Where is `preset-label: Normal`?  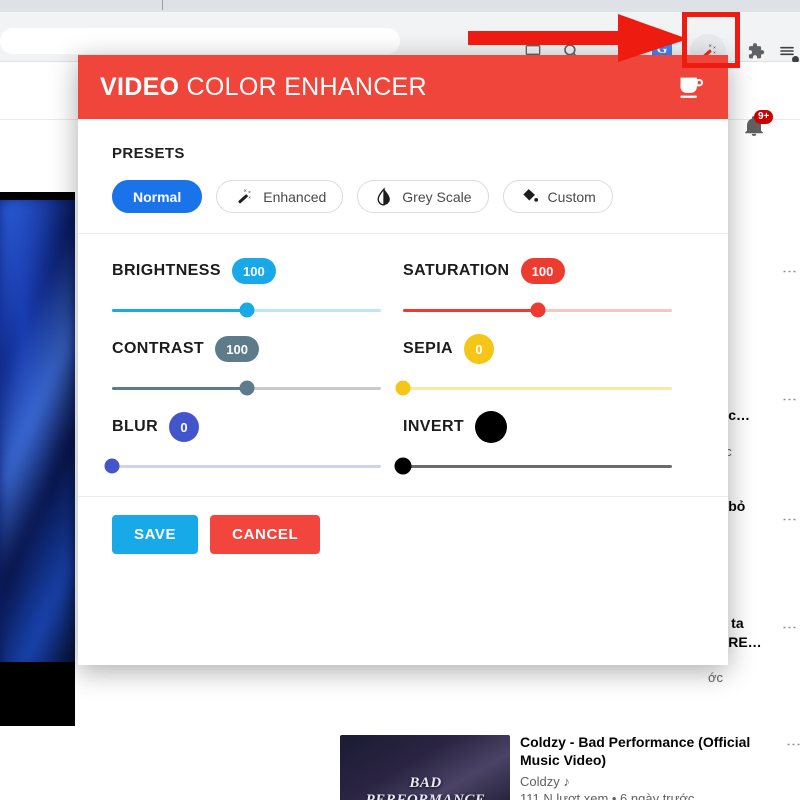 preset-label: Normal is located at coordinates (157, 196).